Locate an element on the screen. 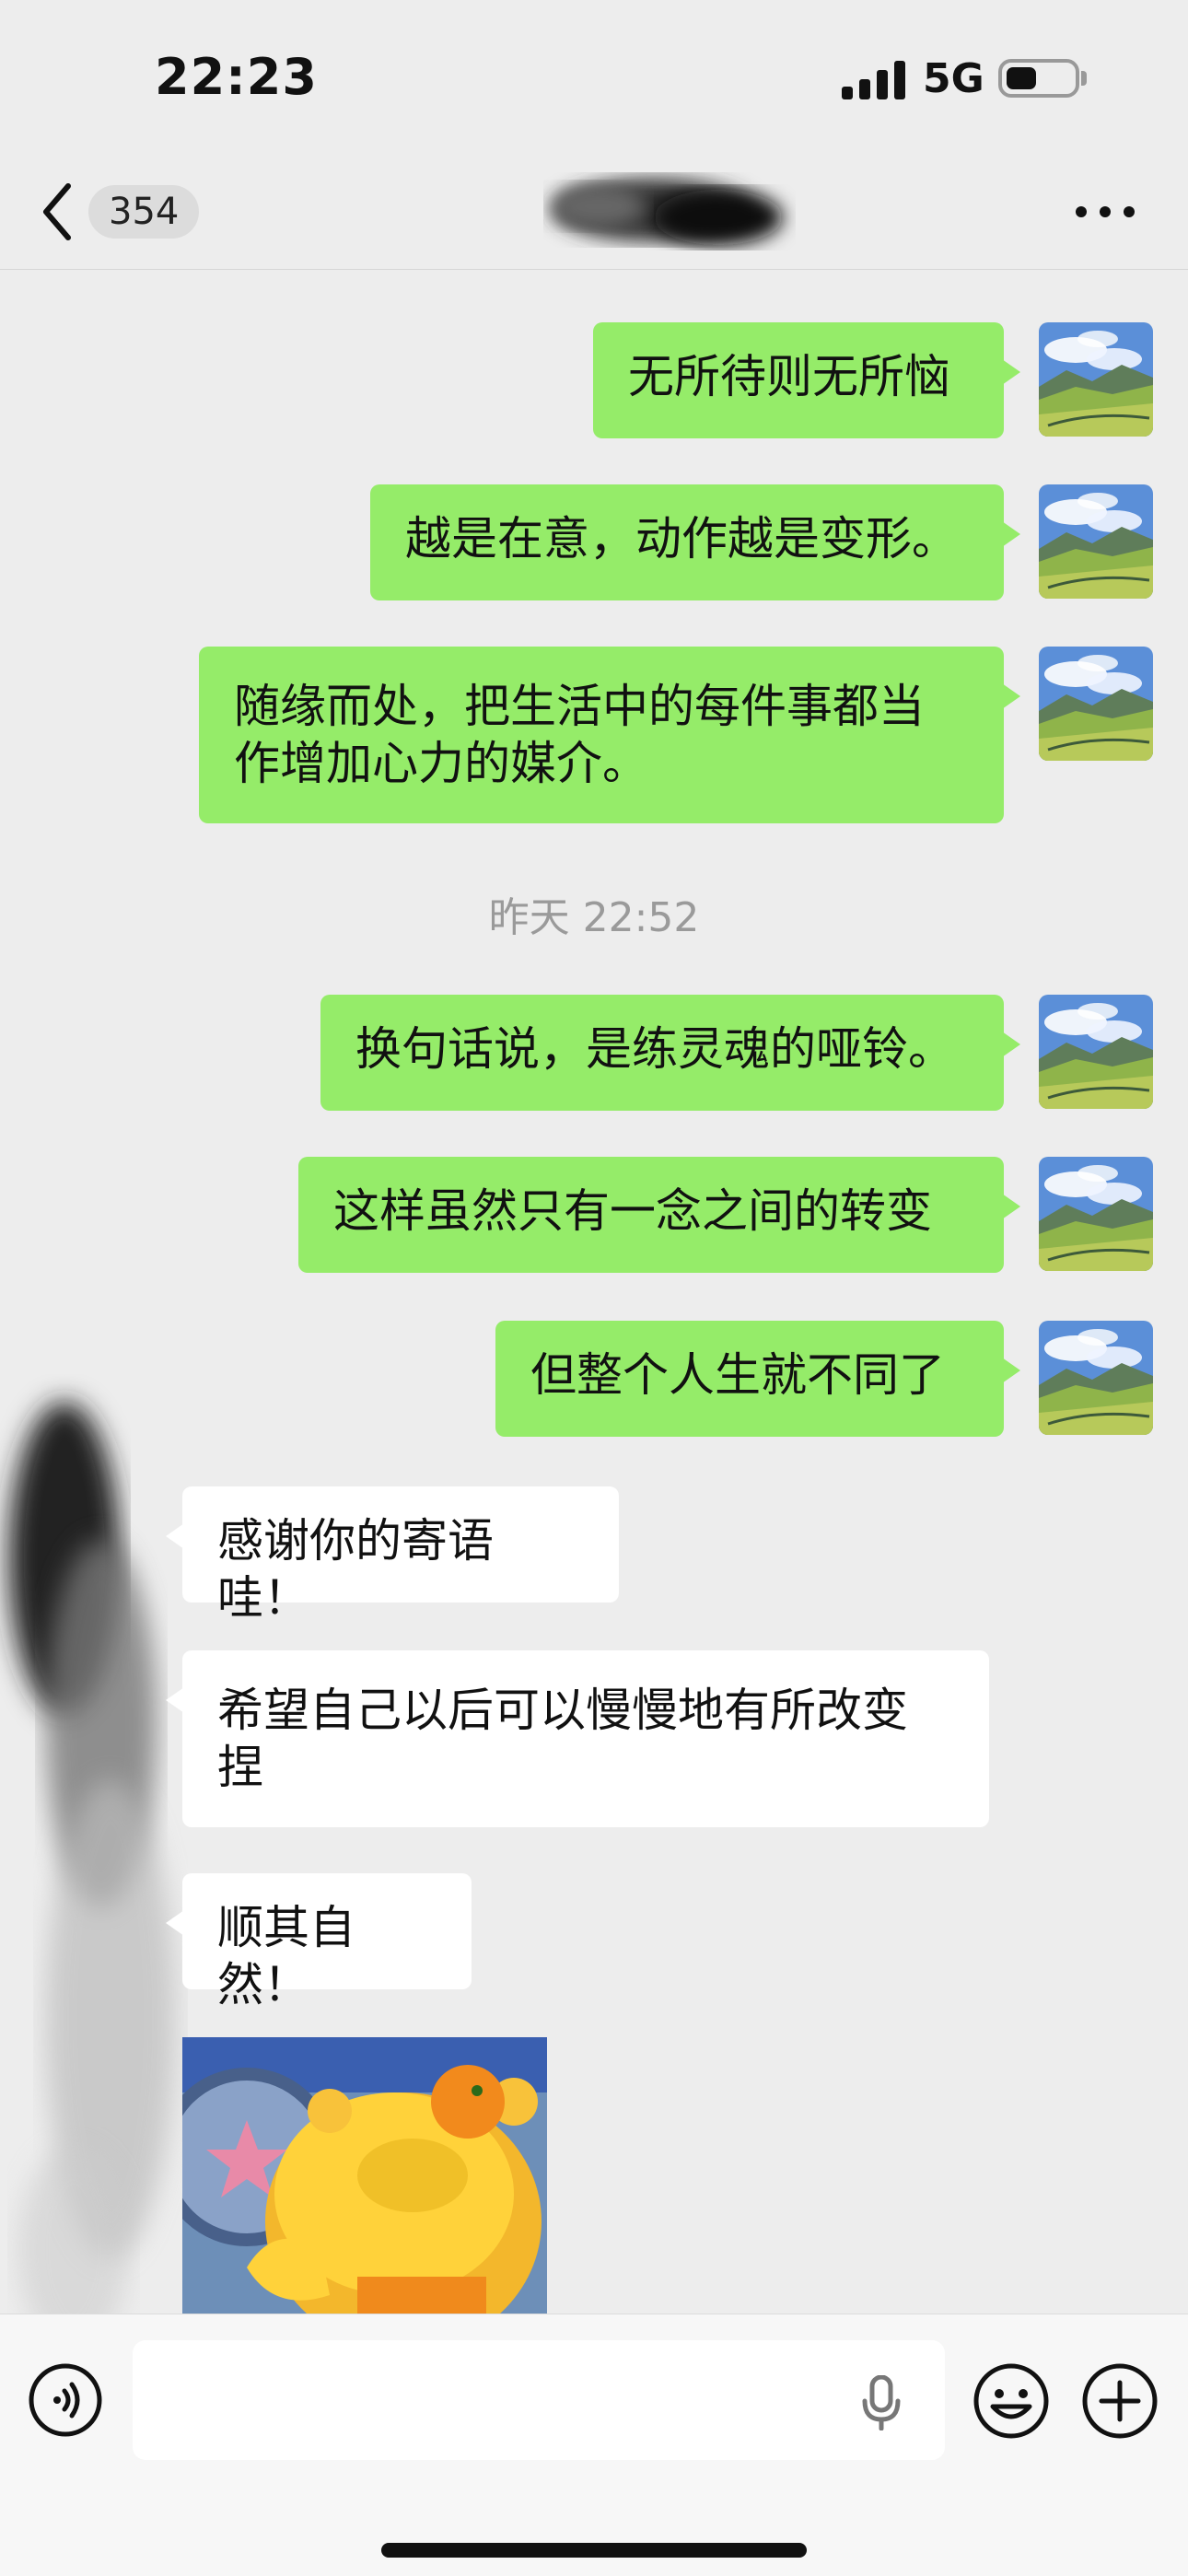 This screenshot has height=2576, width=1188. outgoing-message: 无所待则无所恼 is located at coordinates (806, 380).